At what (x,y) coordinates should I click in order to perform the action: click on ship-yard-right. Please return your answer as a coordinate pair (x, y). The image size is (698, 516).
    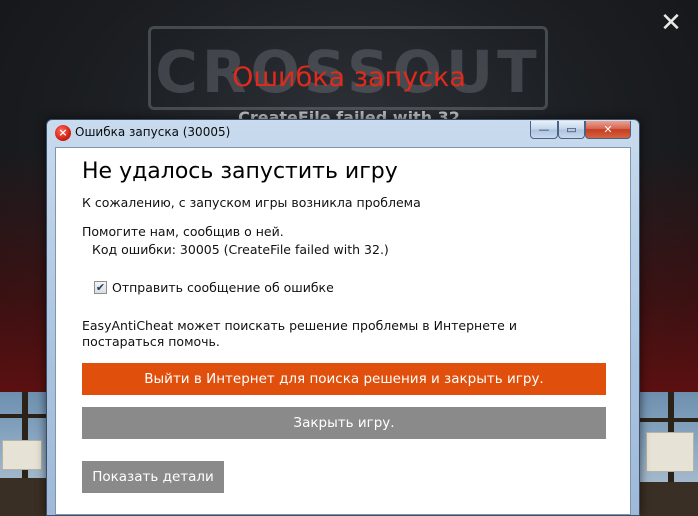
    Looking at the image, I should click on (669, 420).